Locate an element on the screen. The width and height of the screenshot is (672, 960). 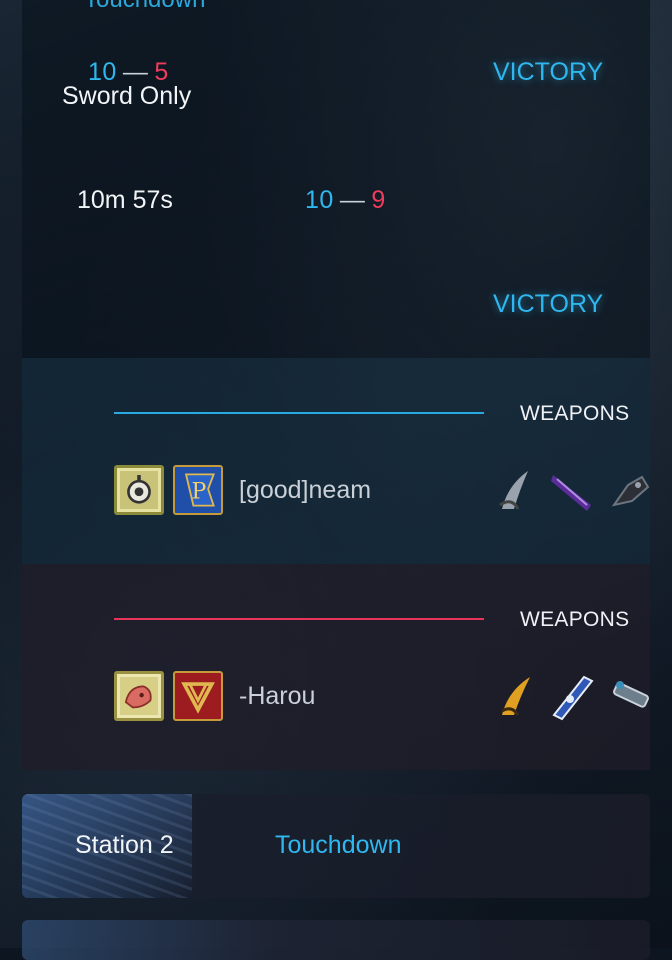
gauntlet-icon is located at coordinates (631, 490).